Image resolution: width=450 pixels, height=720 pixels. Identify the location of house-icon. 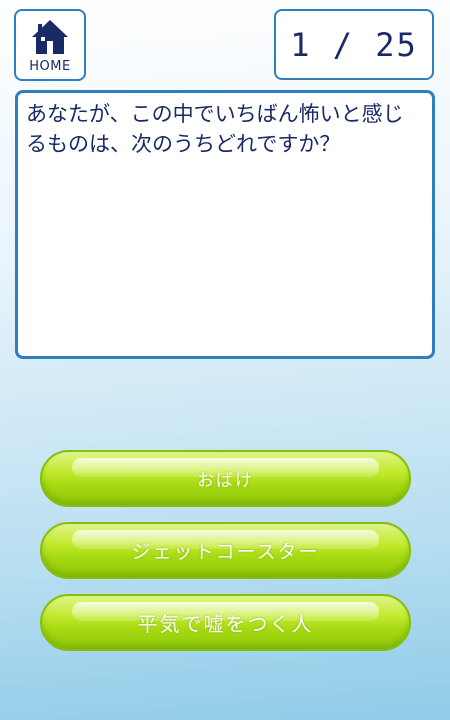
(50, 37).